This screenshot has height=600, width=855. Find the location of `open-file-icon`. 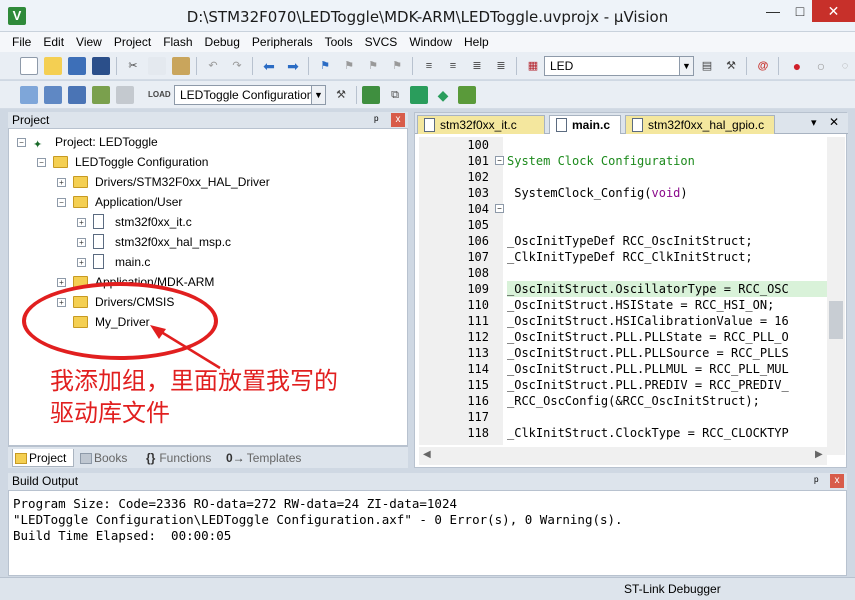

open-file-icon is located at coordinates (53, 66).